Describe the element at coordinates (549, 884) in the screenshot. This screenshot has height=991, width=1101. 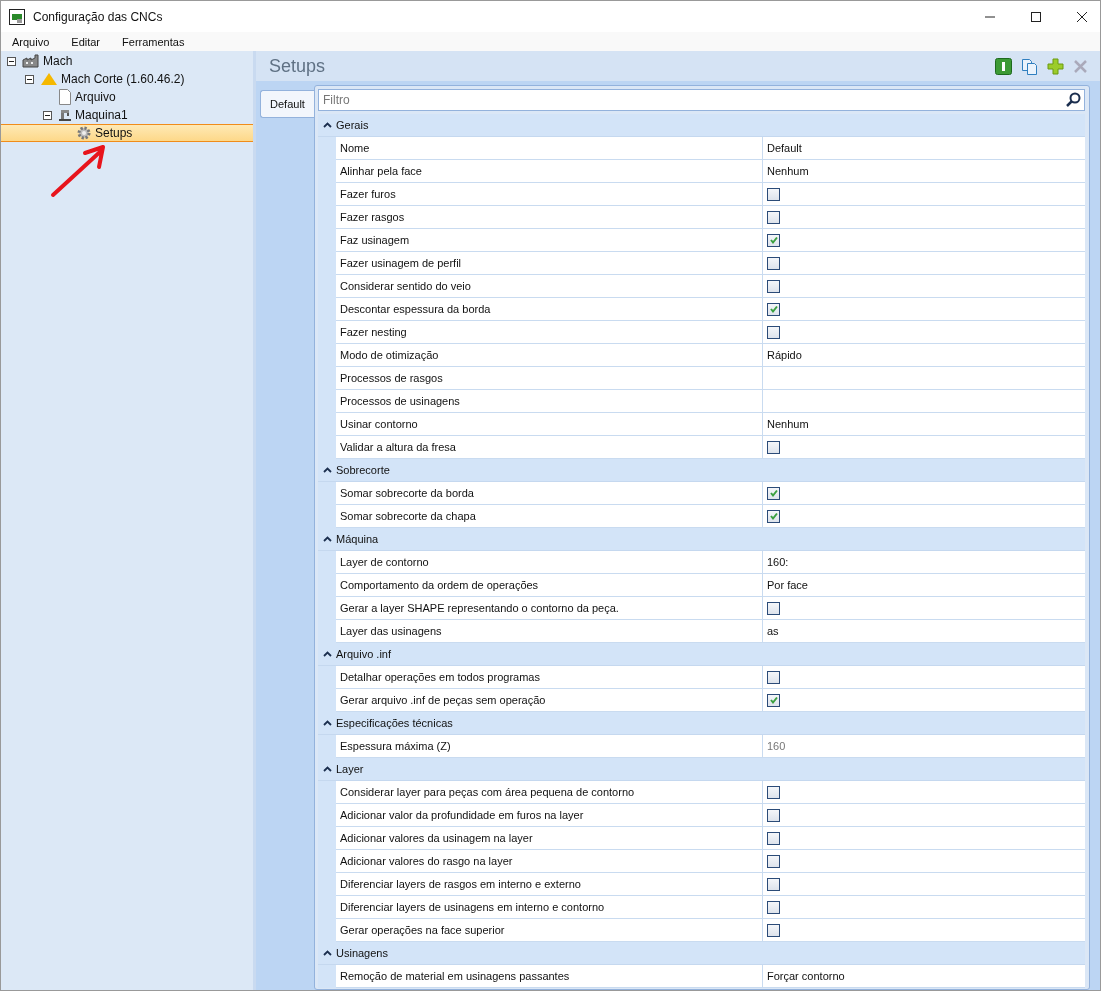
I see `property-name: Diferenciar layers de rasgos em interno e externo` at that location.